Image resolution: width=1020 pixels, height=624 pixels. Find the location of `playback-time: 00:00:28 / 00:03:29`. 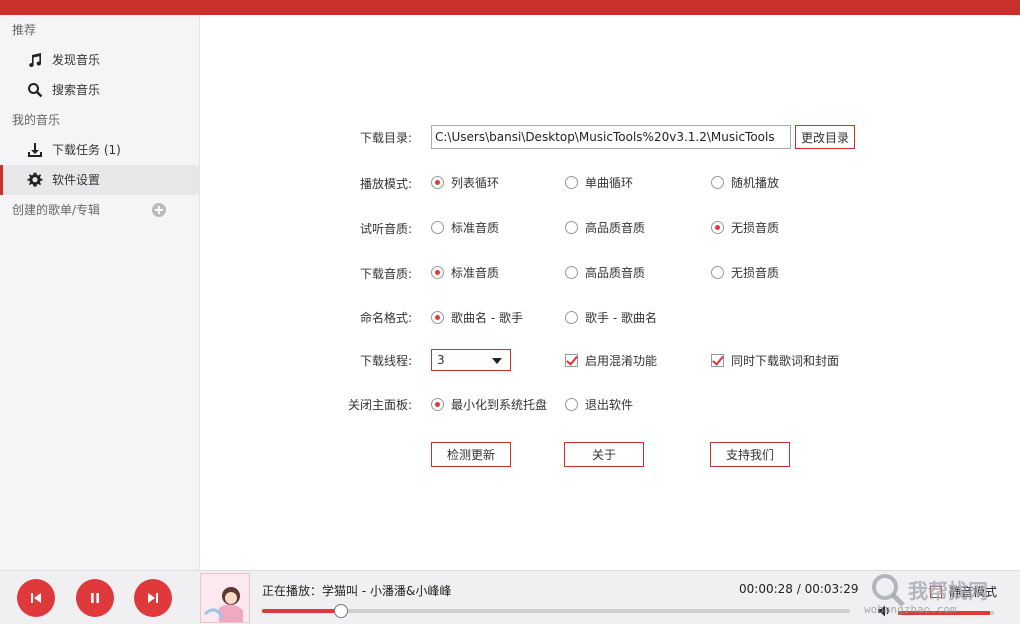

playback-time: 00:00:28 / 00:03:29 is located at coordinates (799, 589).